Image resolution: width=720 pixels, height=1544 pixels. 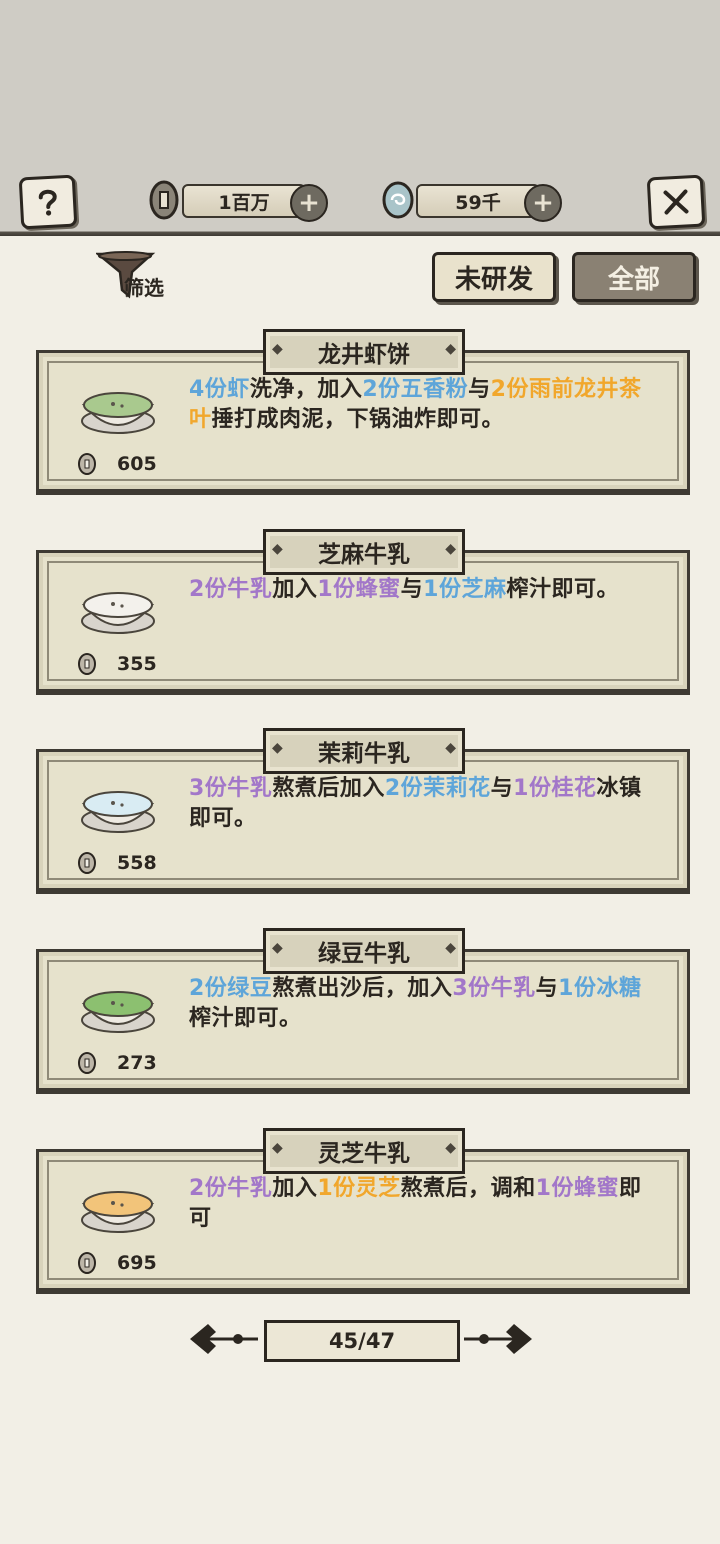 I want to click on recipe-description: 3份牛乳熬煮后加入2份茉莉花与1份桂花冰镇即可。, so click(x=419, y=804).